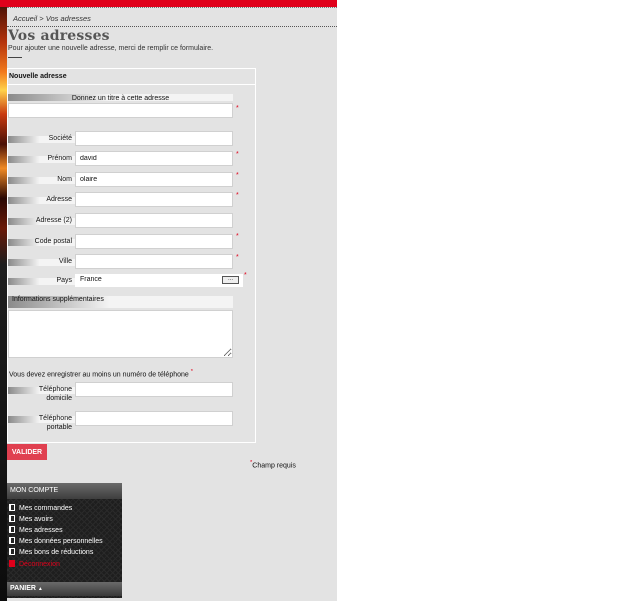 The width and height of the screenshot is (640, 601). Describe the element at coordinates (15, 57) in the screenshot. I see `title-underline` at that location.